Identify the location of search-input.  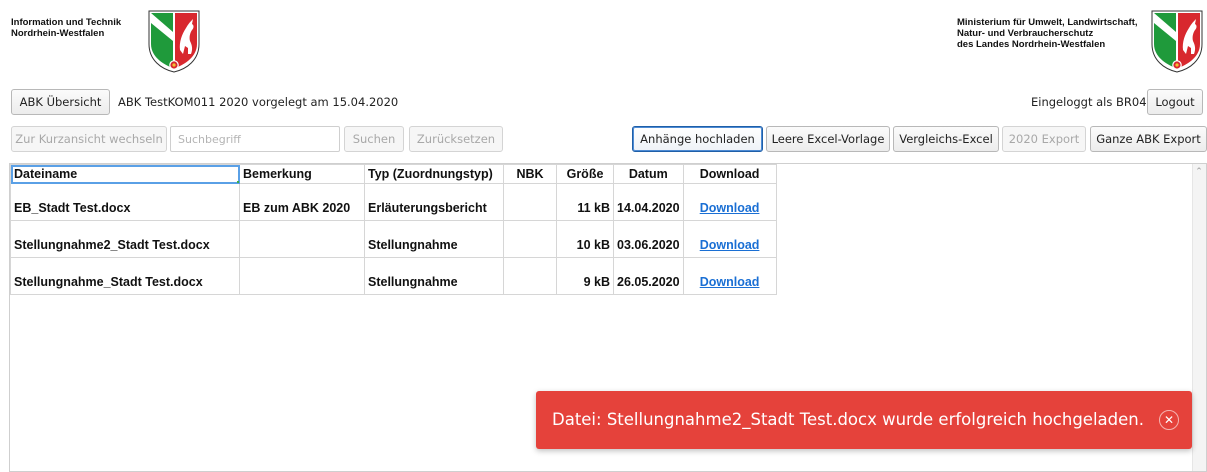
(255, 139).